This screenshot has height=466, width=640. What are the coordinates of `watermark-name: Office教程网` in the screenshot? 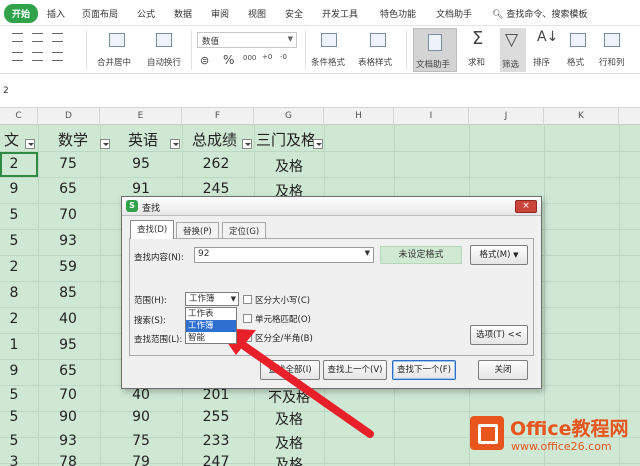 It's located at (569, 429).